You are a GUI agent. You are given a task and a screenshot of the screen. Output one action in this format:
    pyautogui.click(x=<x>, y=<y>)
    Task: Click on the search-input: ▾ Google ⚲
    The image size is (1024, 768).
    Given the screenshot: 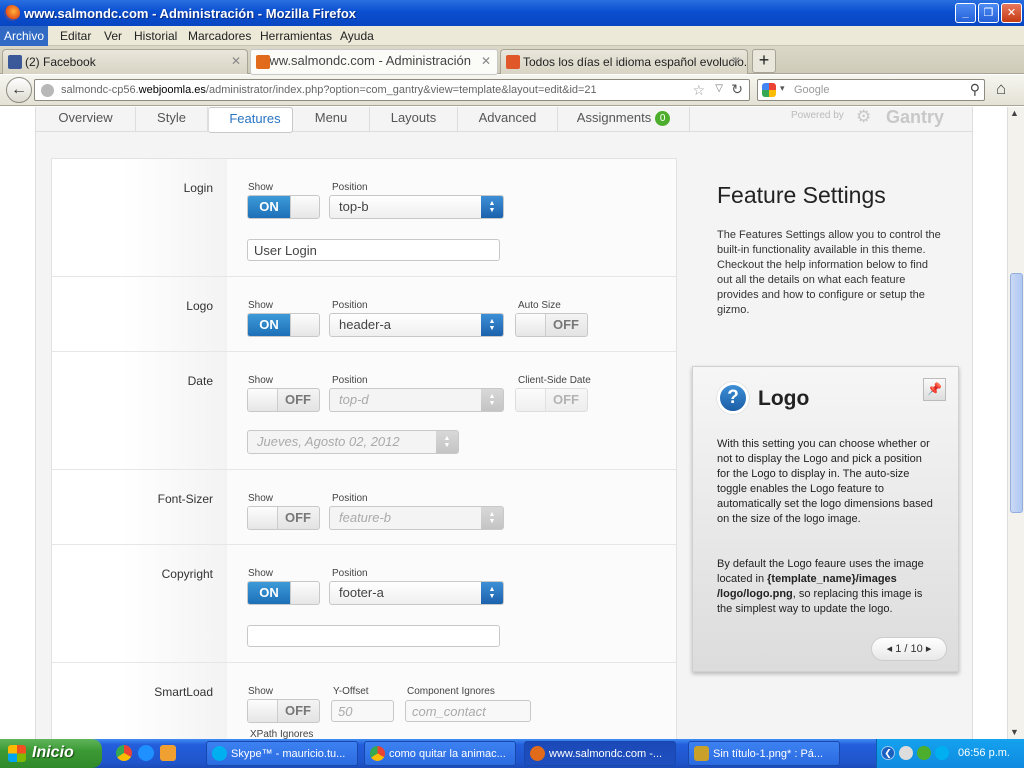 What is the action you would take?
    pyautogui.click(x=871, y=90)
    